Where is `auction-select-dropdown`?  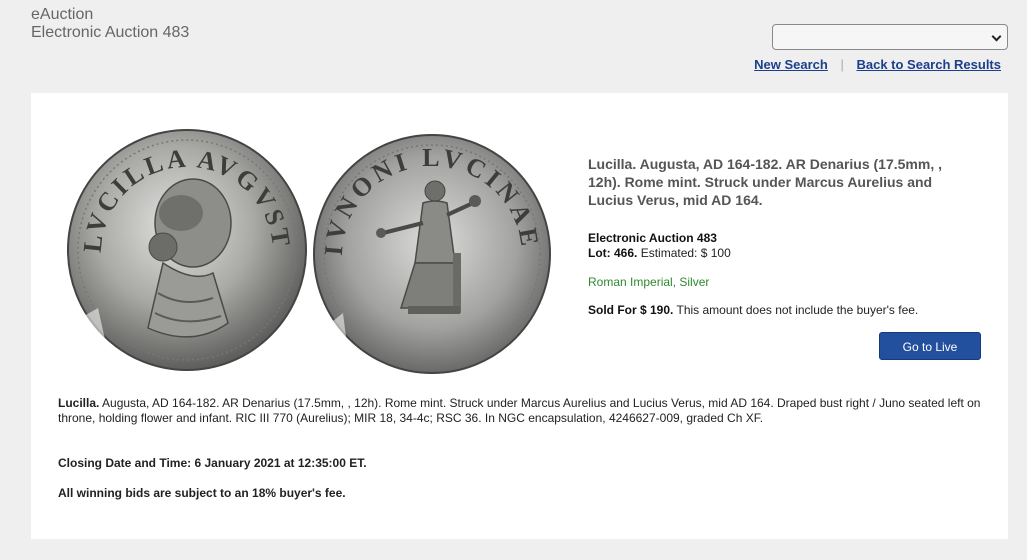 auction-select-dropdown is located at coordinates (890, 37).